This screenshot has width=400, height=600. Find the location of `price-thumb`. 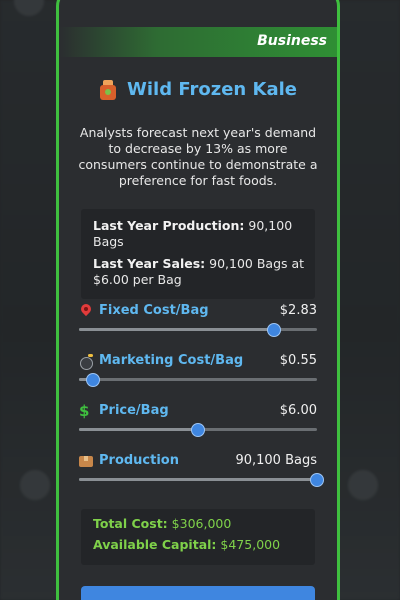

price-thumb is located at coordinates (198, 430).